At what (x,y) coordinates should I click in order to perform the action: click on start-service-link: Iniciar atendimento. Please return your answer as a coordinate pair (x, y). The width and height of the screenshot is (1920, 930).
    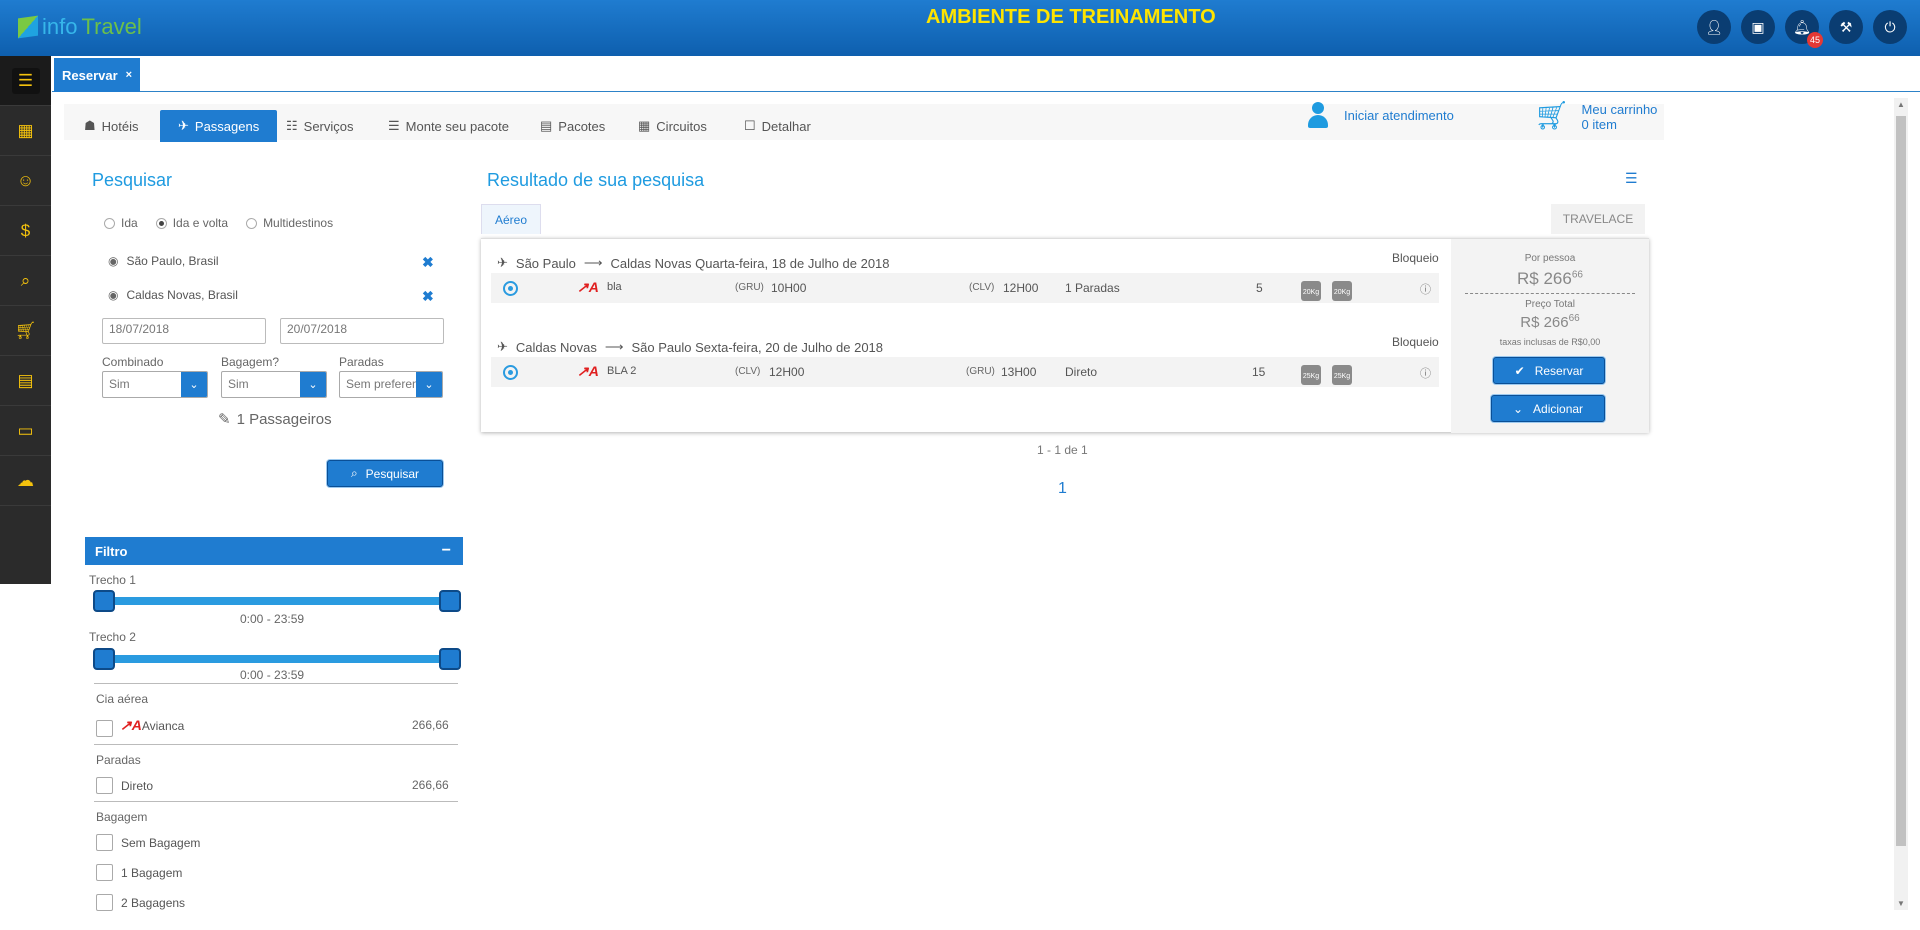
    Looking at the image, I should click on (1381, 115).